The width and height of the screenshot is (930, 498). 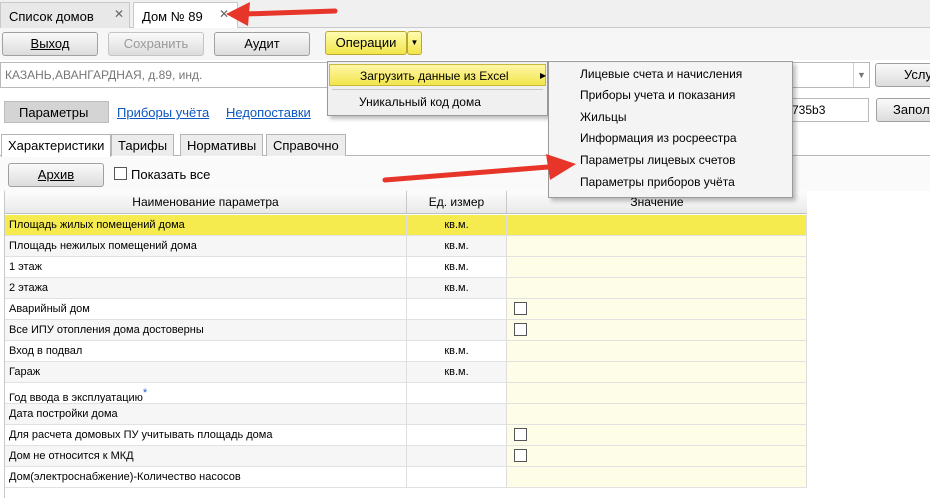 What do you see at coordinates (670, 95) in the screenshot?
I see `submenu-item-meters-readings: Приборы учета и показания` at bounding box center [670, 95].